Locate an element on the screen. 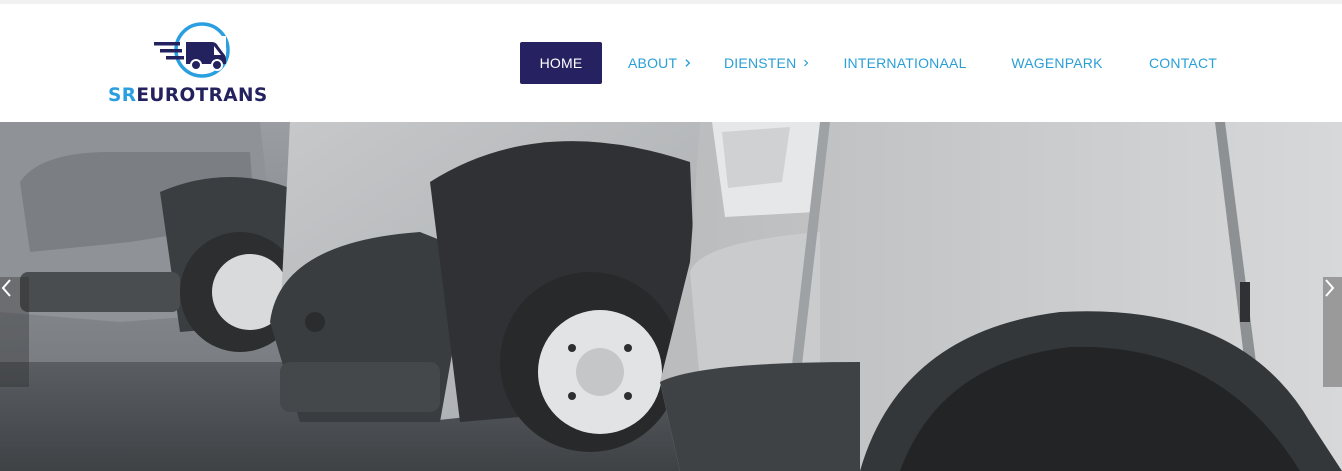 The image size is (1342, 471). nav-diensten-label: DIENSTEN is located at coordinates (760, 63).